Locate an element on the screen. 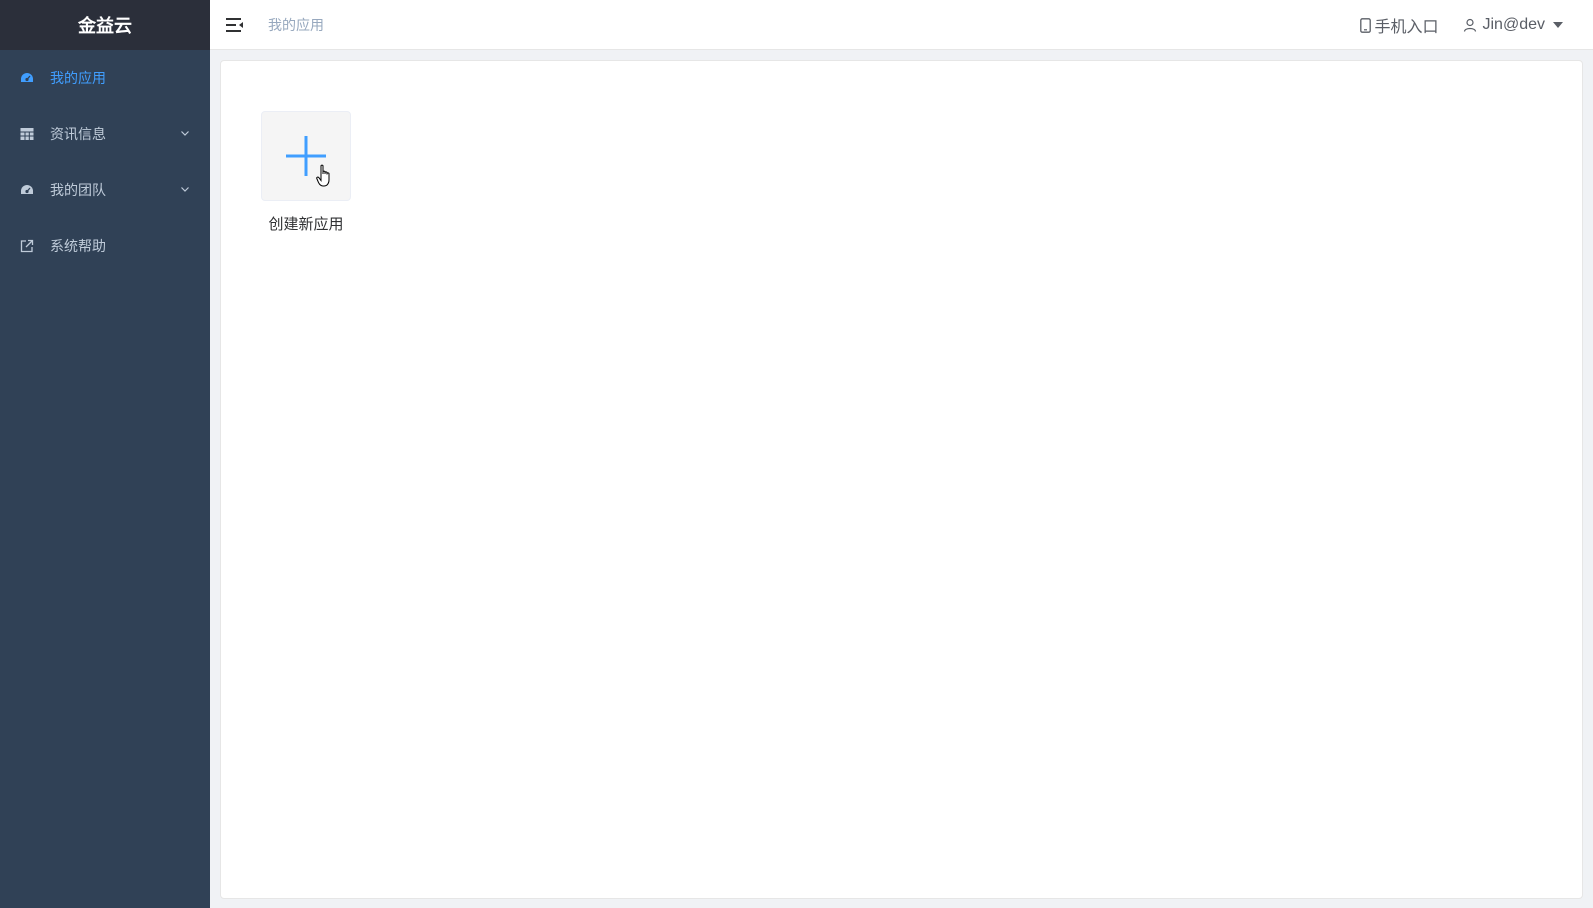  sidebar-item-label: 我的团队 is located at coordinates (78, 190).